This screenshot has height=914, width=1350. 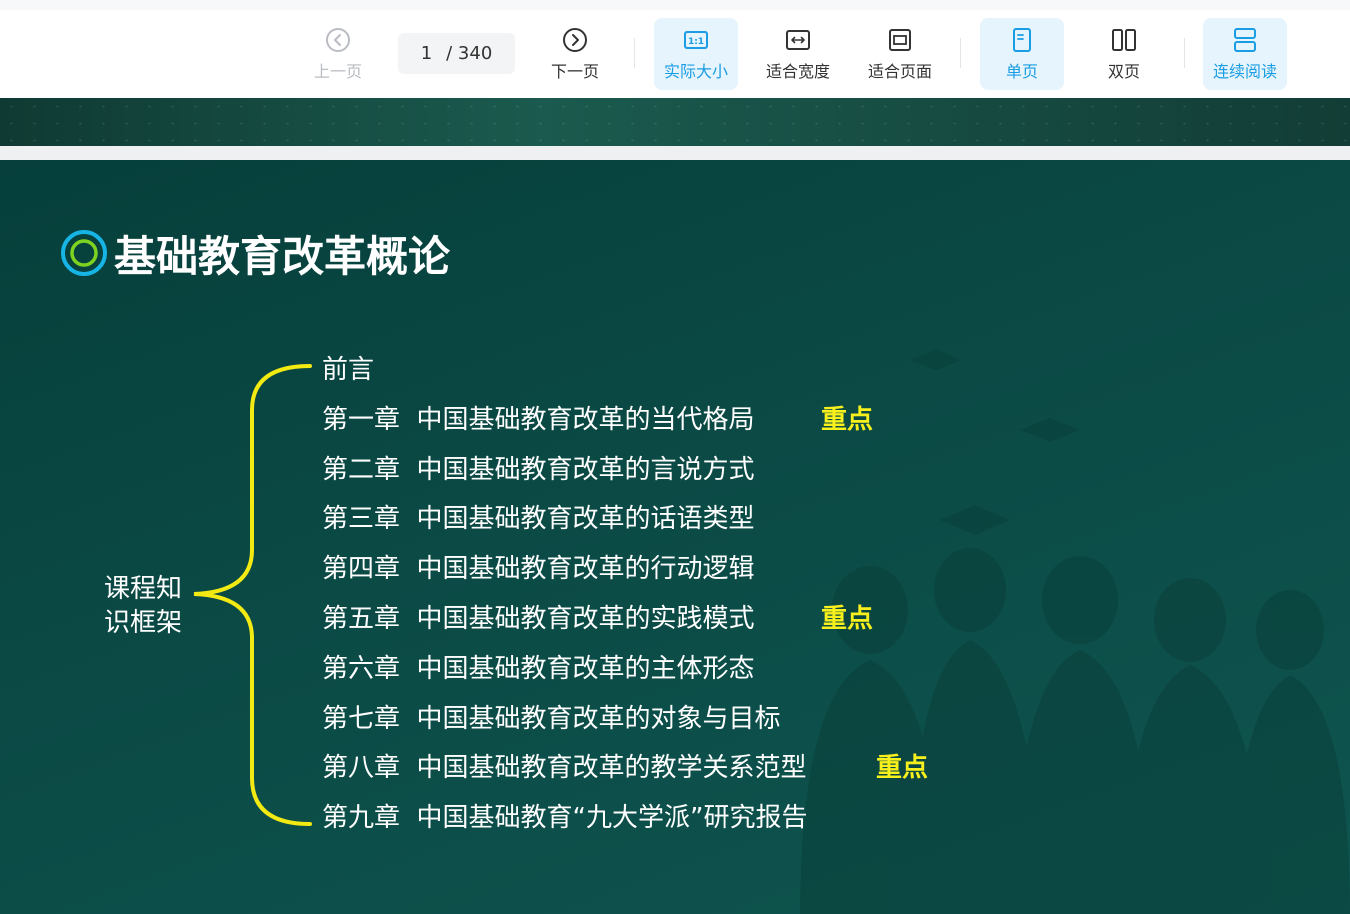 What do you see at coordinates (675, 5) in the screenshot?
I see `toolbar-top-strip` at bounding box center [675, 5].